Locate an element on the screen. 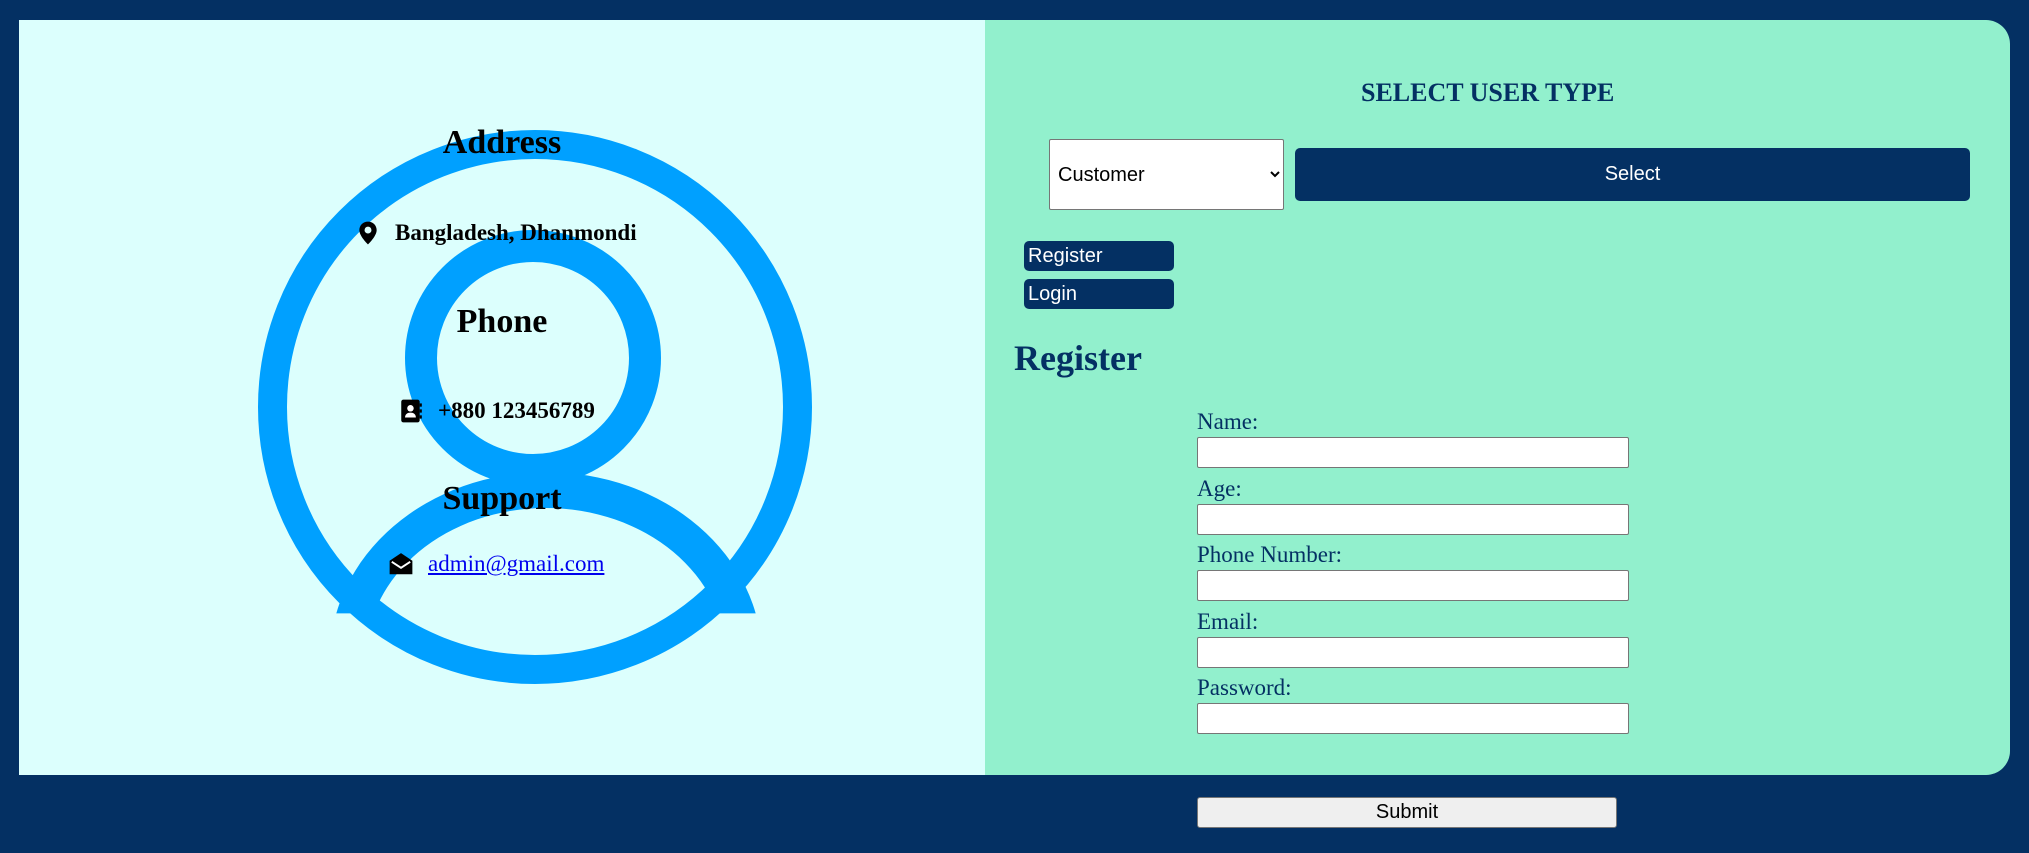 This screenshot has height=853, width=2029. phone-text: +880 123456789 is located at coordinates (516, 410).